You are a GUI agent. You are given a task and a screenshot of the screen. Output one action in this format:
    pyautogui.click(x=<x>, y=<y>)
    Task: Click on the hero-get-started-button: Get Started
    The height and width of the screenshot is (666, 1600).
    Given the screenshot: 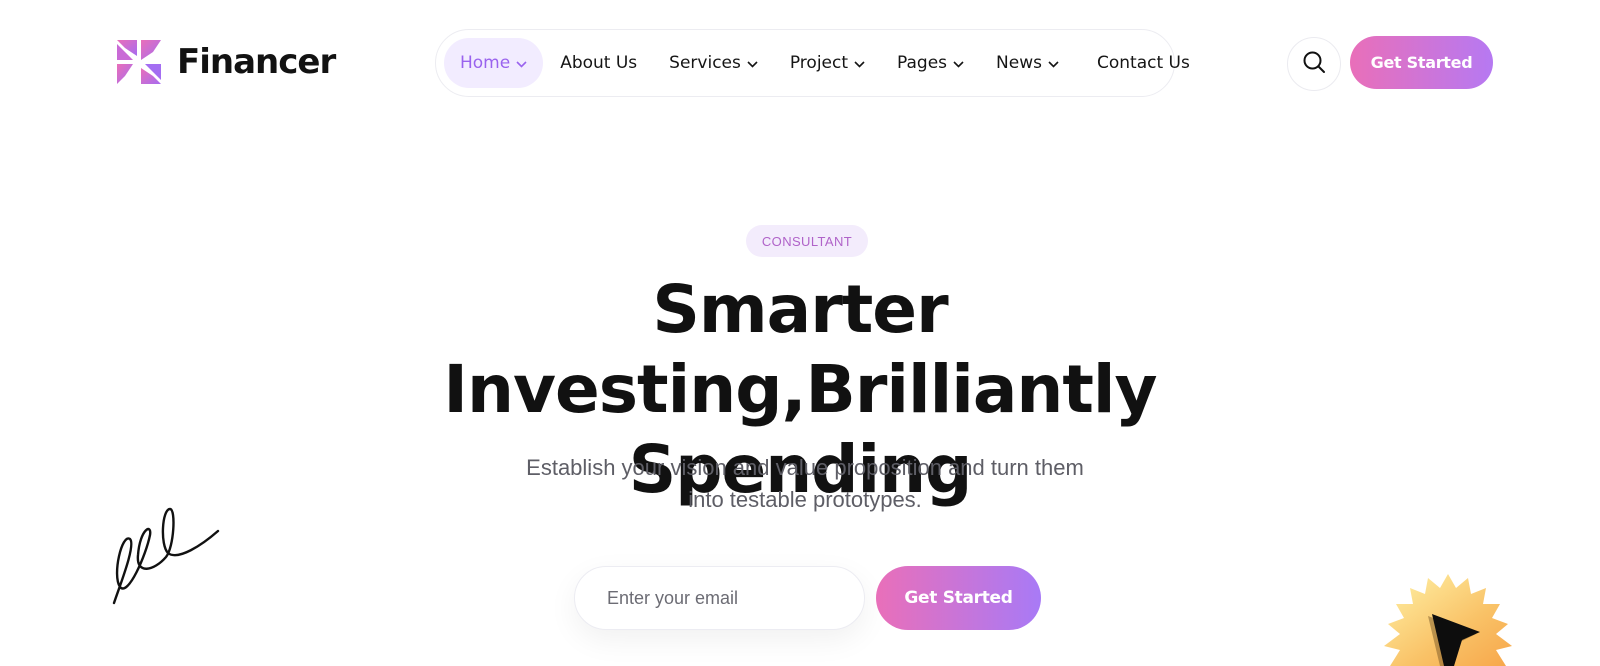 What is the action you would take?
    pyautogui.click(x=958, y=598)
    